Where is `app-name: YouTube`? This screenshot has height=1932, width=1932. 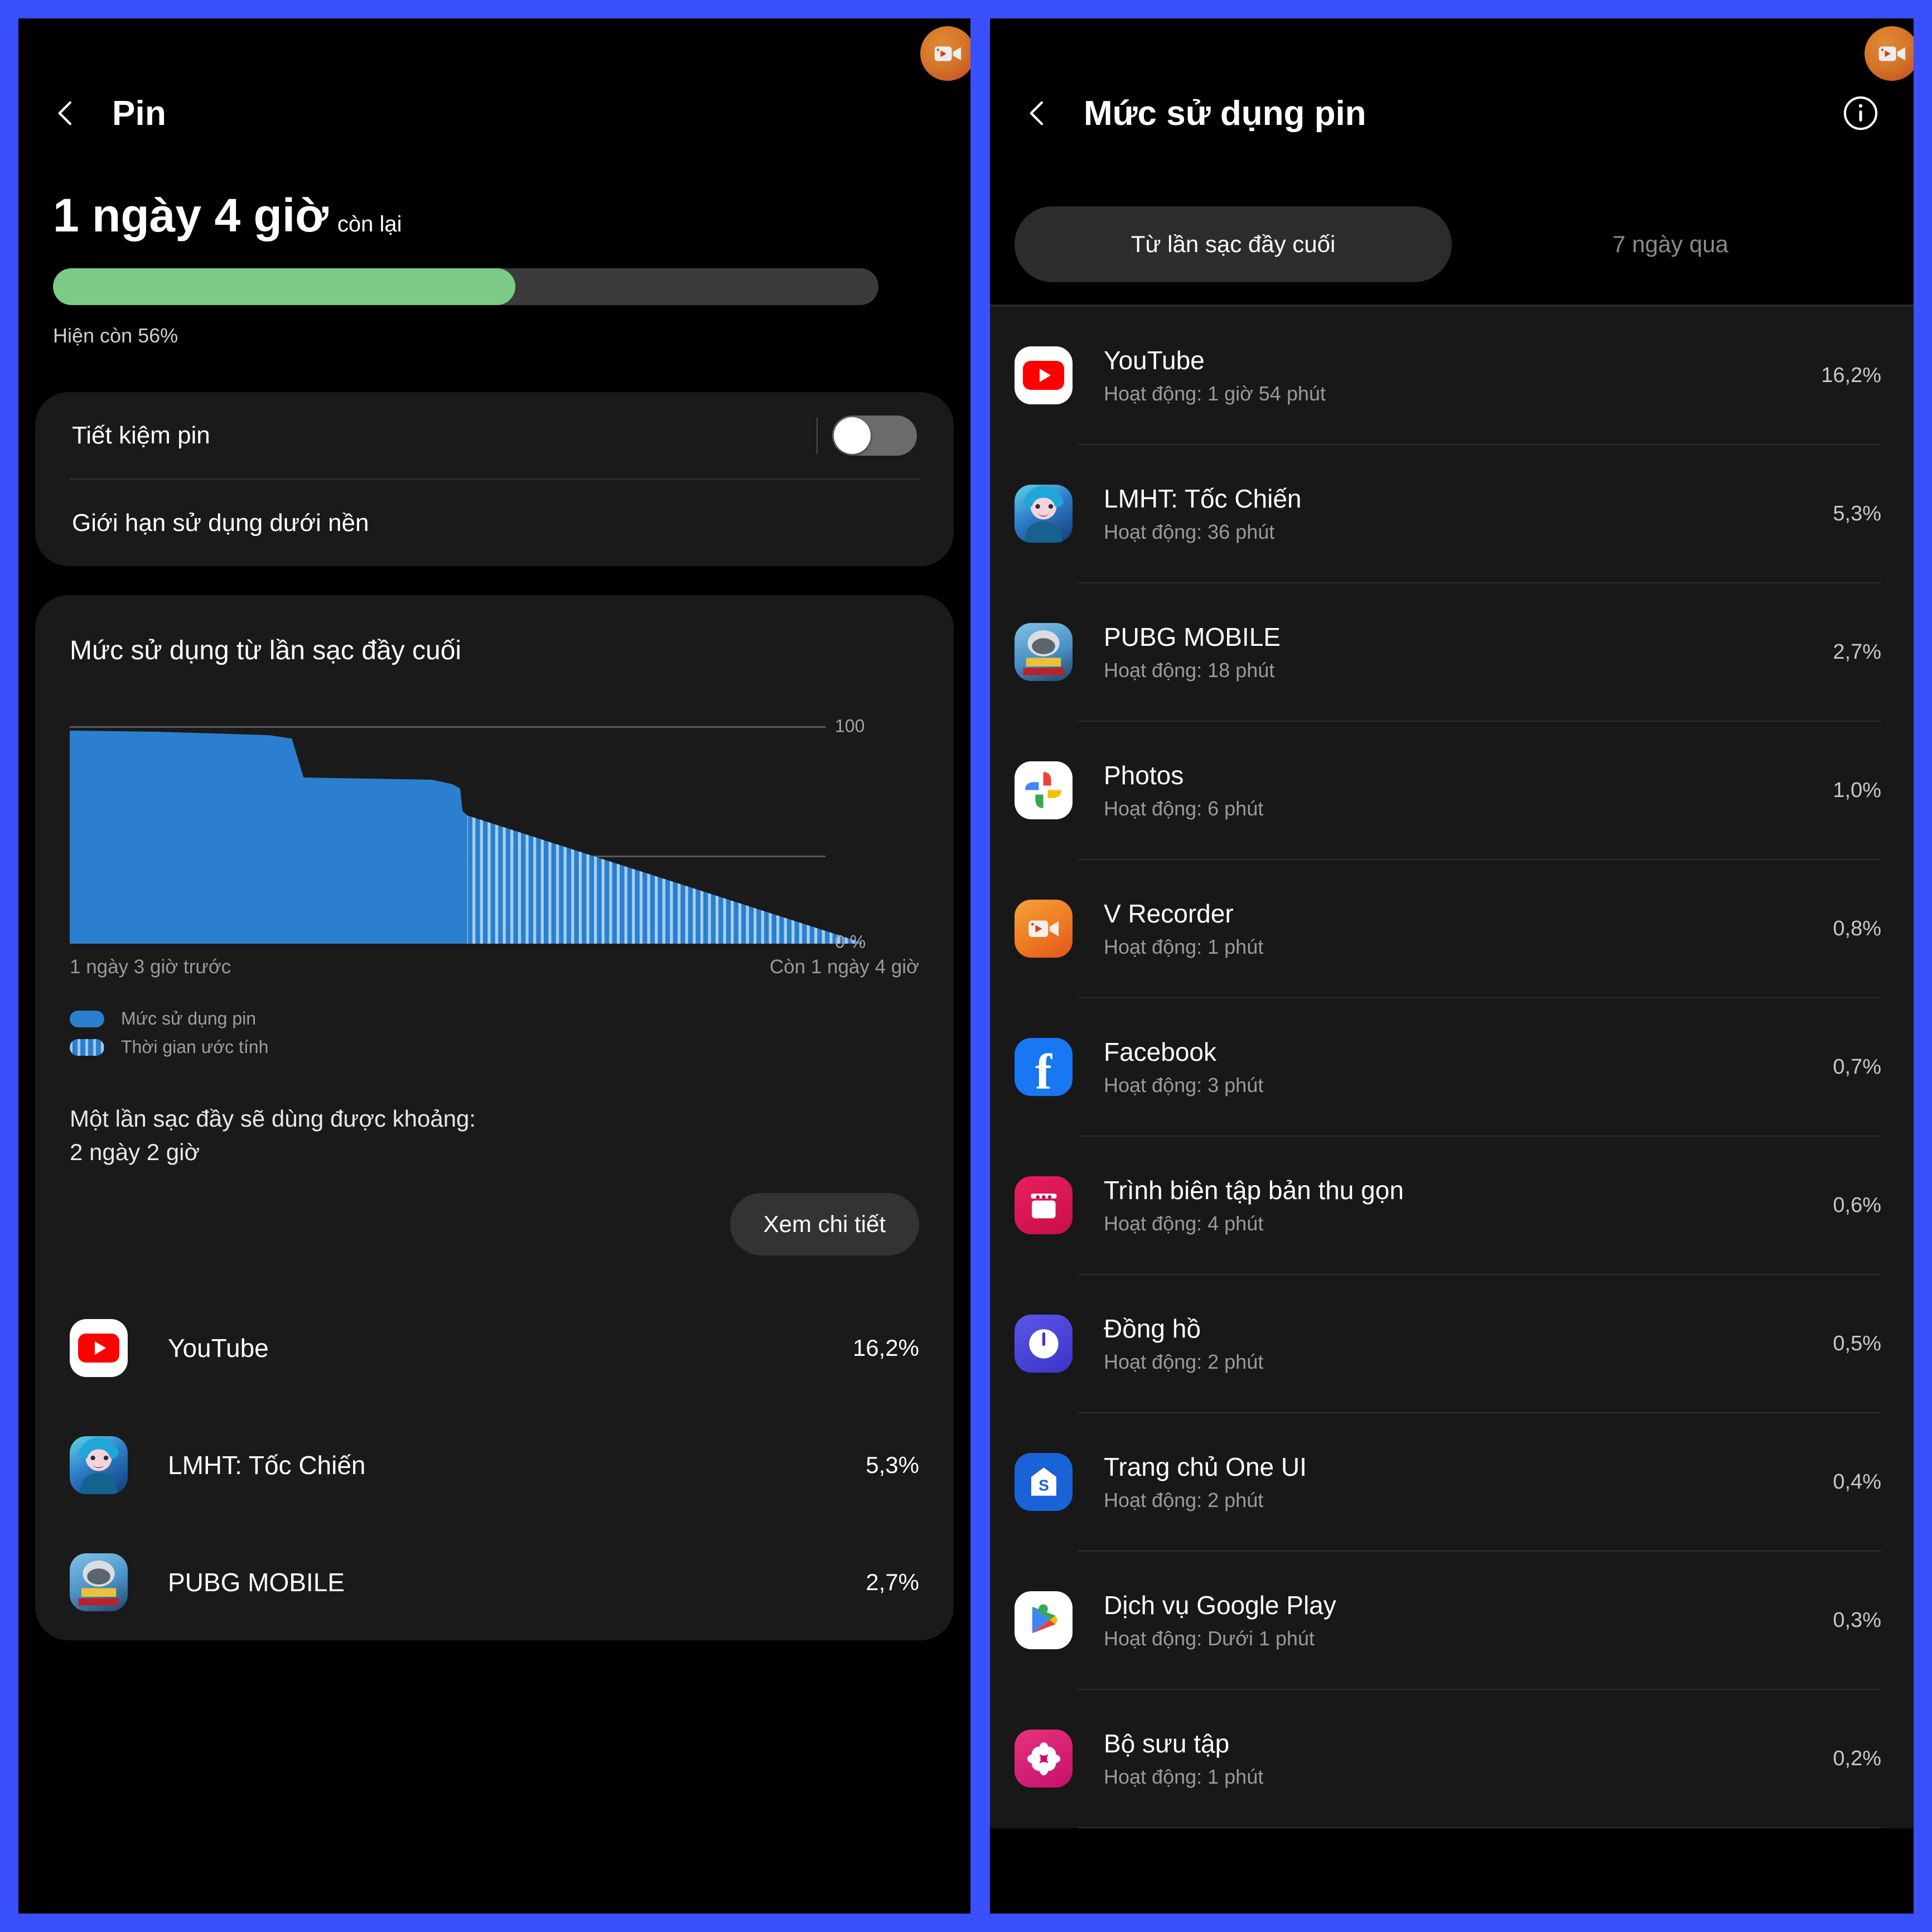
app-name: YouTube is located at coordinates (1154, 360).